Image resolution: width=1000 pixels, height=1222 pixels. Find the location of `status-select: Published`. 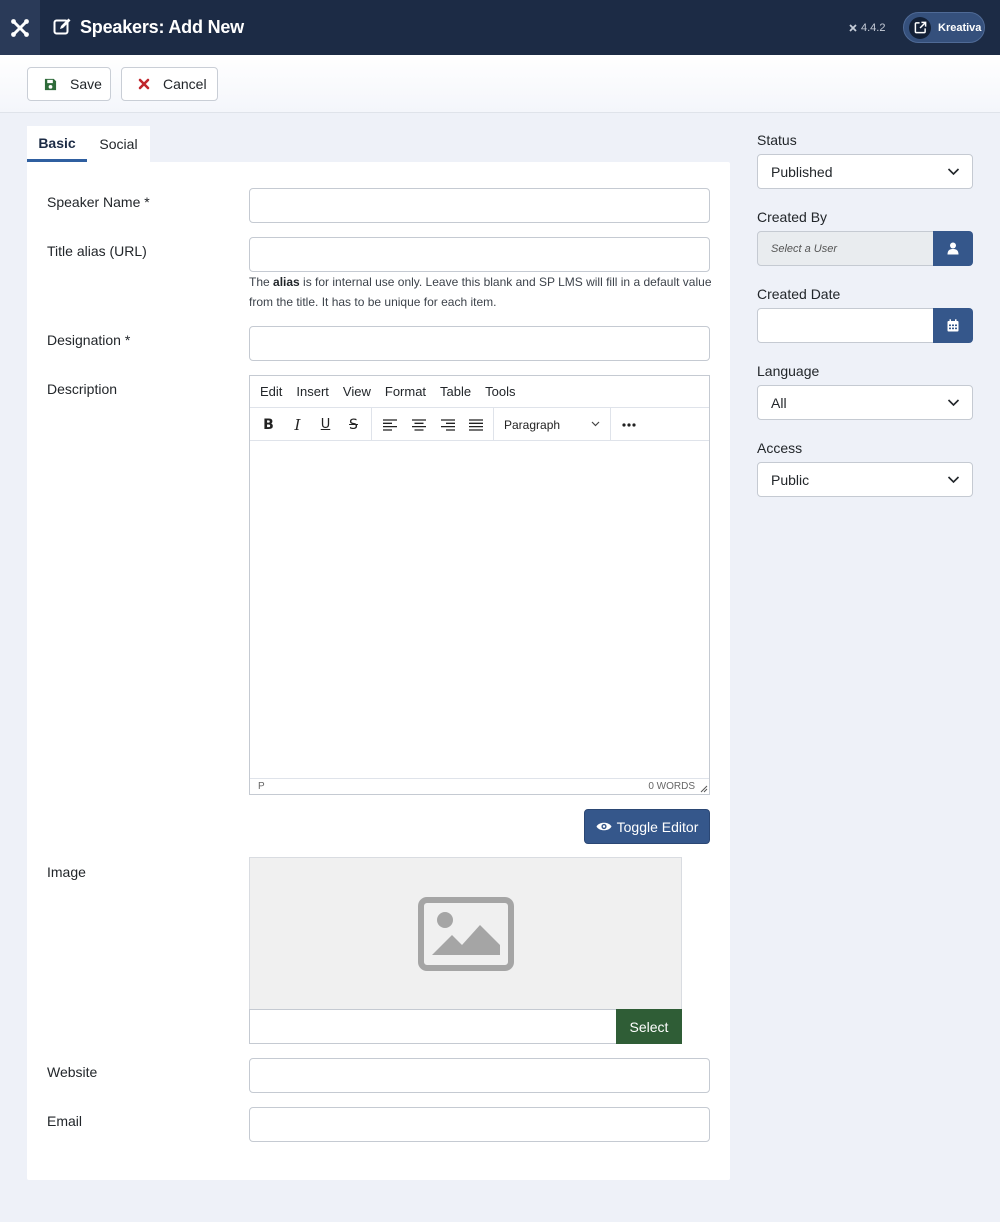

status-select: Published is located at coordinates (865, 171).